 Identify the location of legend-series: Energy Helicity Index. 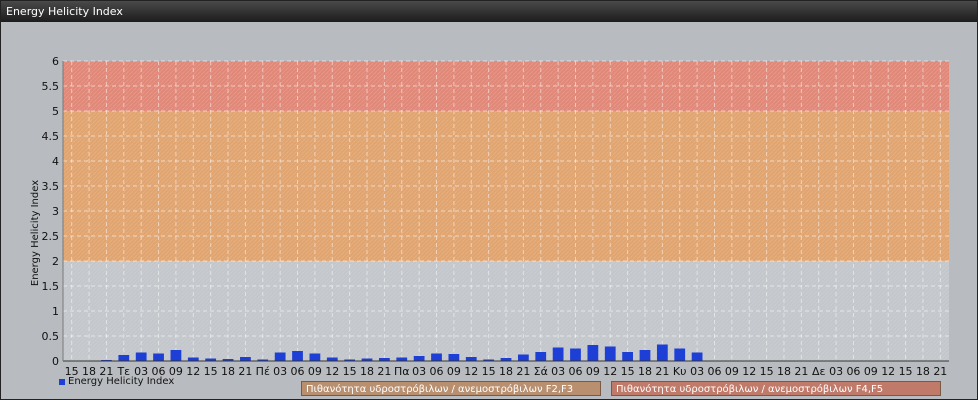
(116, 381).